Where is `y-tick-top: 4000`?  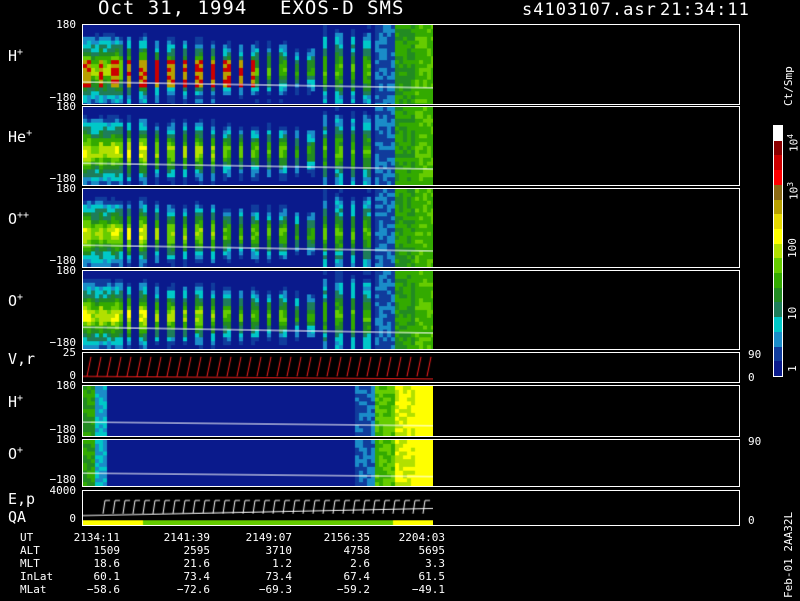 y-tick-top: 4000 is located at coordinates (63, 490).